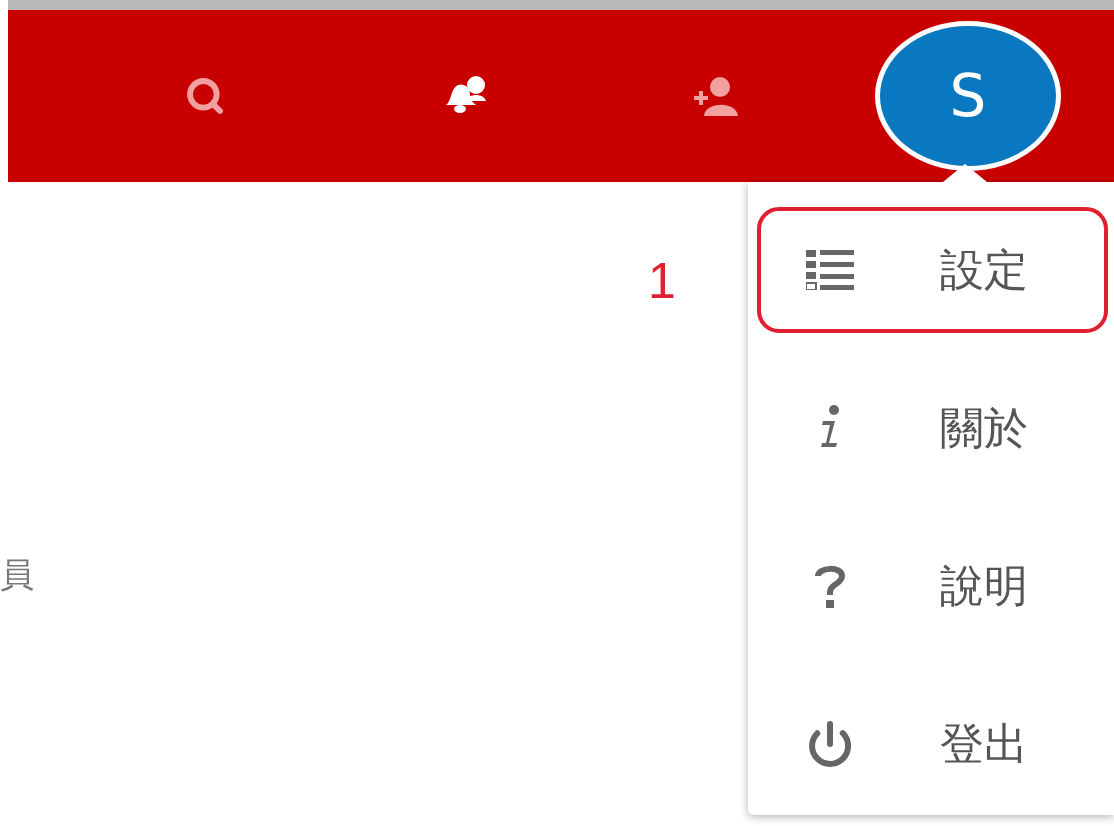 Image resolution: width=1114 pixels, height=826 pixels. Describe the element at coordinates (830, 586) in the screenshot. I see `question-icon` at that location.